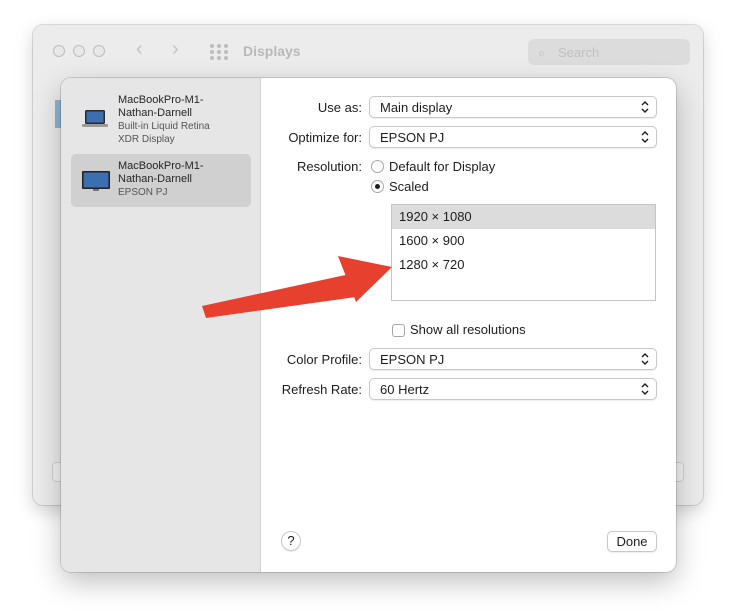 This screenshot has height=614, width=736. Describe the element at coordinates (579, 52) in the screenshot. I see `search-placeholder: Search` at that location.